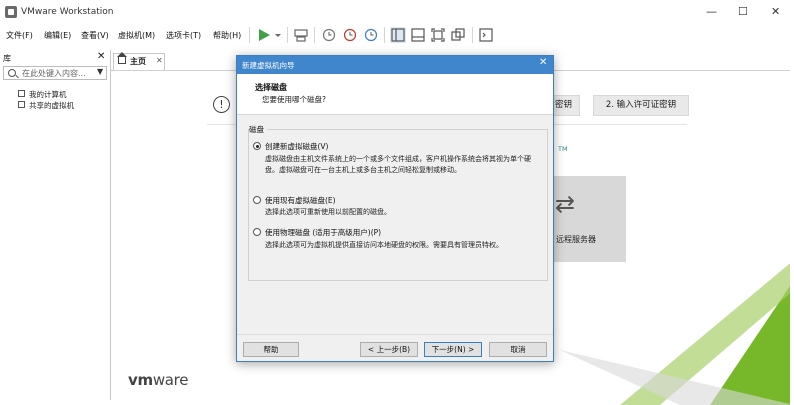 Image resolution: width=794 pixels, height=405 pixels. What do you see at coordinates (19, 35) in the screenshot?
I see `menu-file: 文件(F)` at bounding box center [19, 35].